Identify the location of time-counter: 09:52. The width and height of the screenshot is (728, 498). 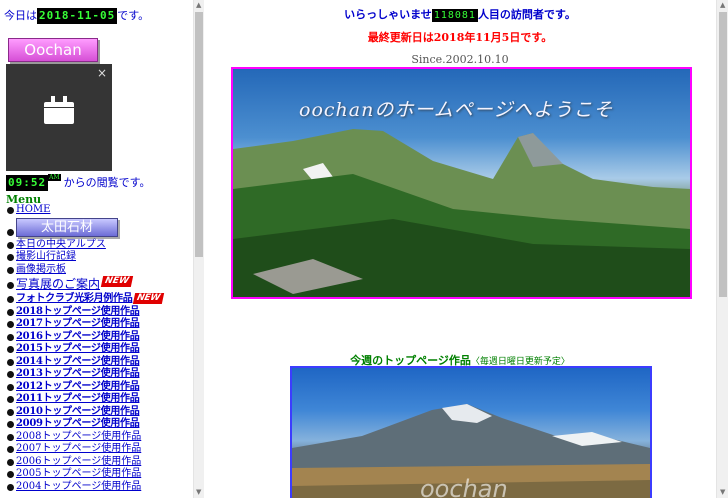
(27, 183).